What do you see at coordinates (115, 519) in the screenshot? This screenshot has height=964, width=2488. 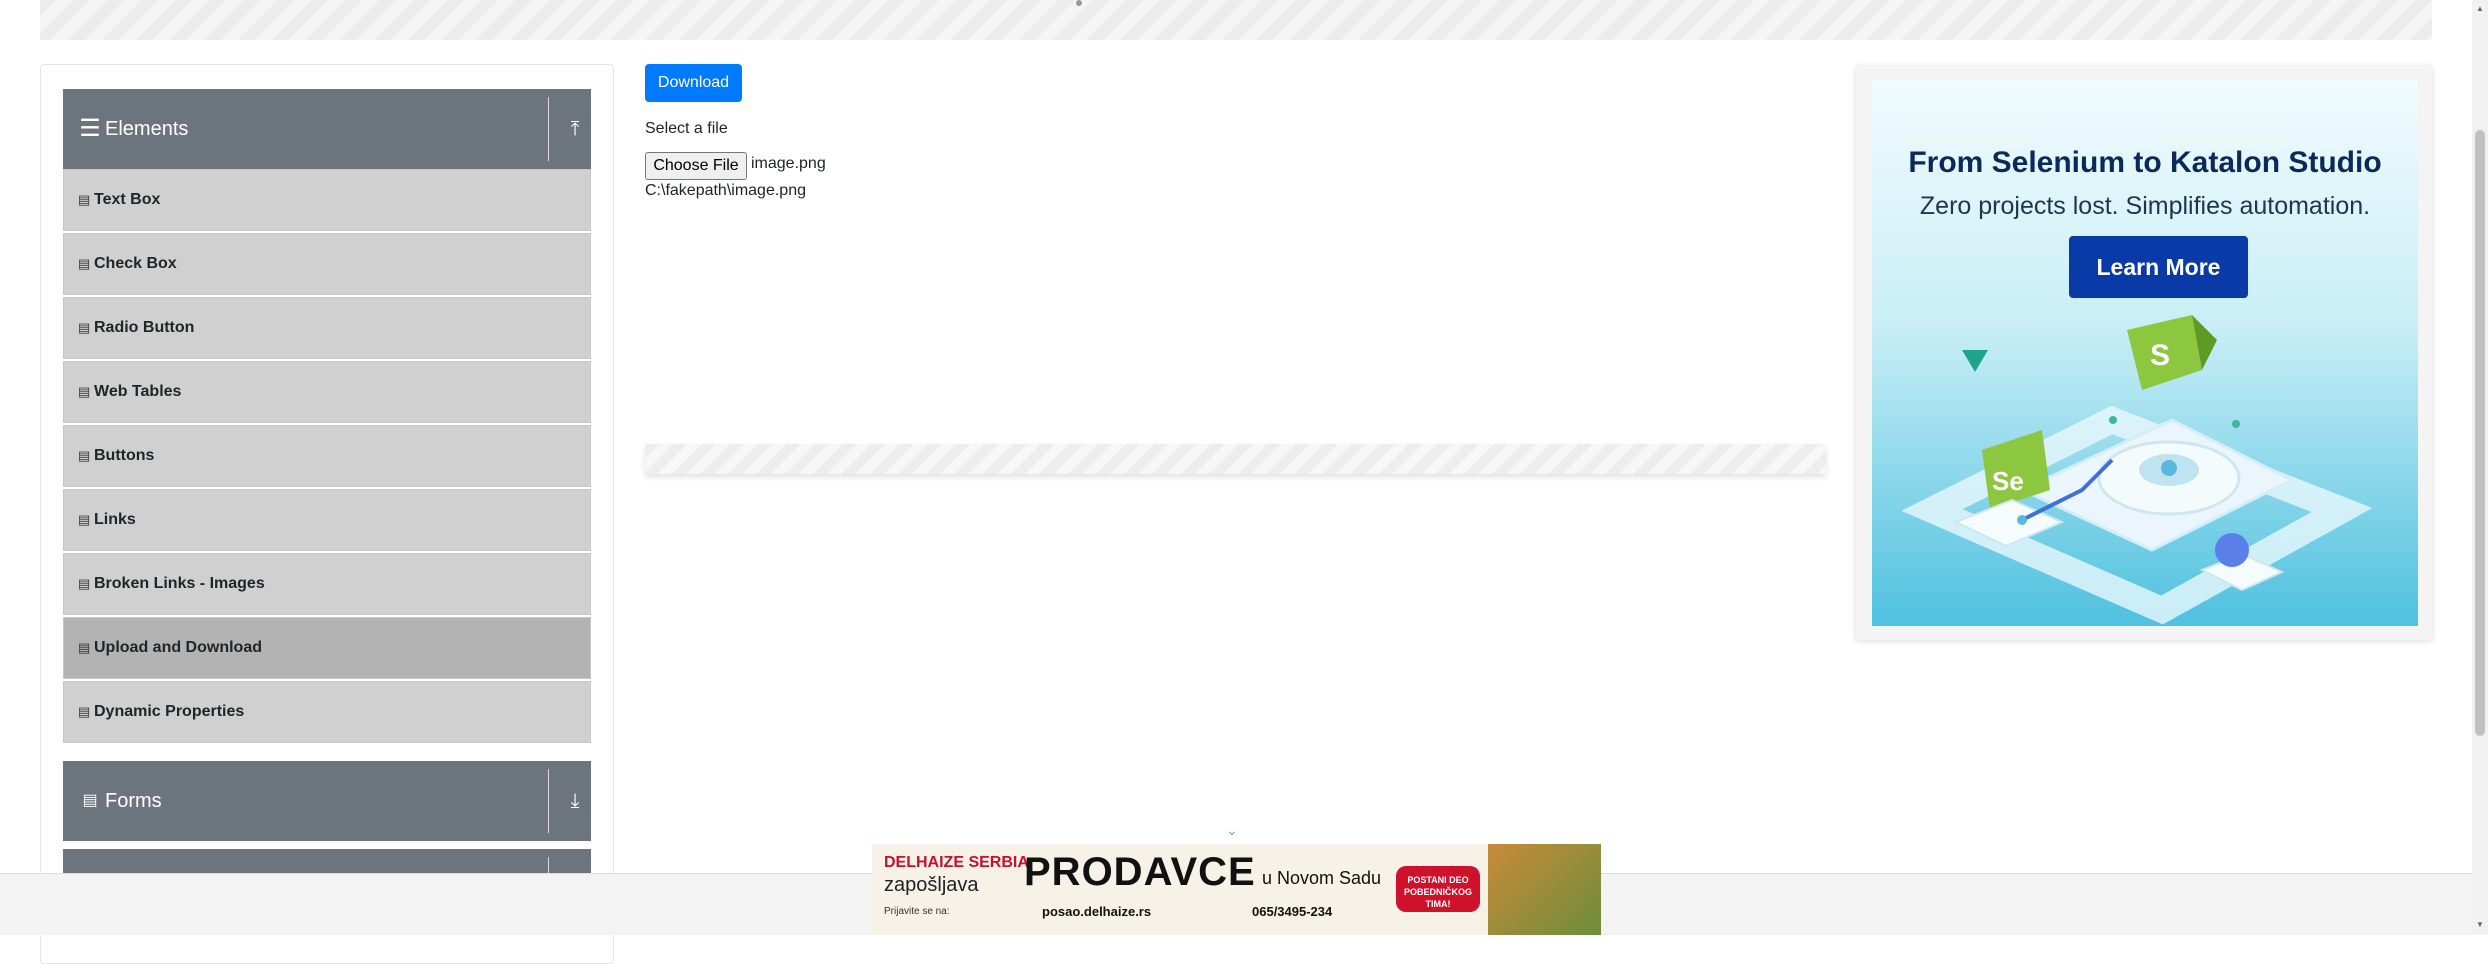 I see `sidebar-item-label: Links` at bounding box center [115, 519].